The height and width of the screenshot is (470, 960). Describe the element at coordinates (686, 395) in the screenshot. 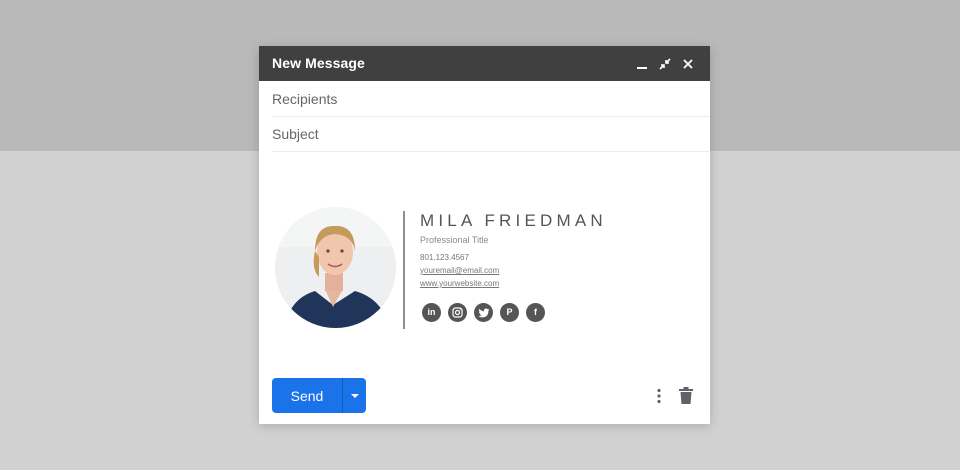

I see `trash-icon` at that location.